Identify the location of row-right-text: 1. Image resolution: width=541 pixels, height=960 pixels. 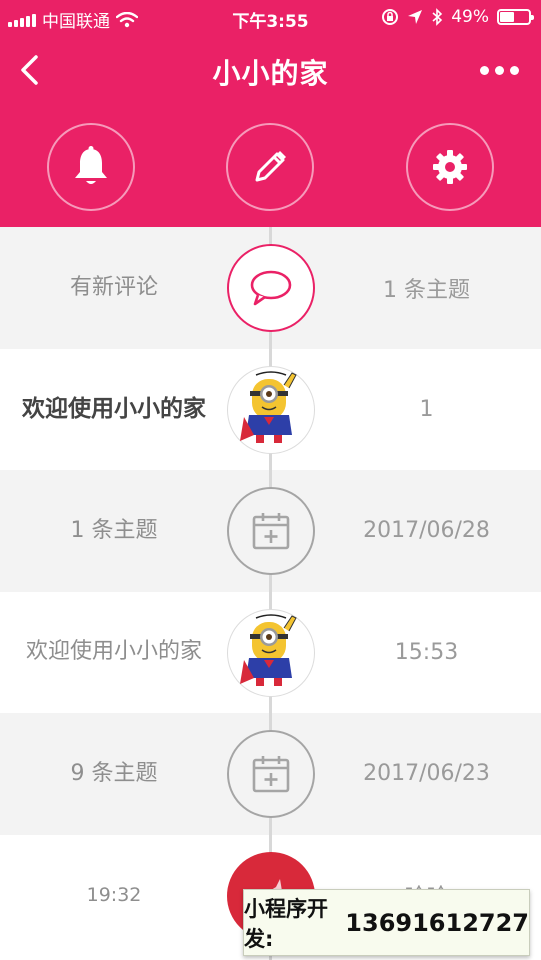
(426, 409).